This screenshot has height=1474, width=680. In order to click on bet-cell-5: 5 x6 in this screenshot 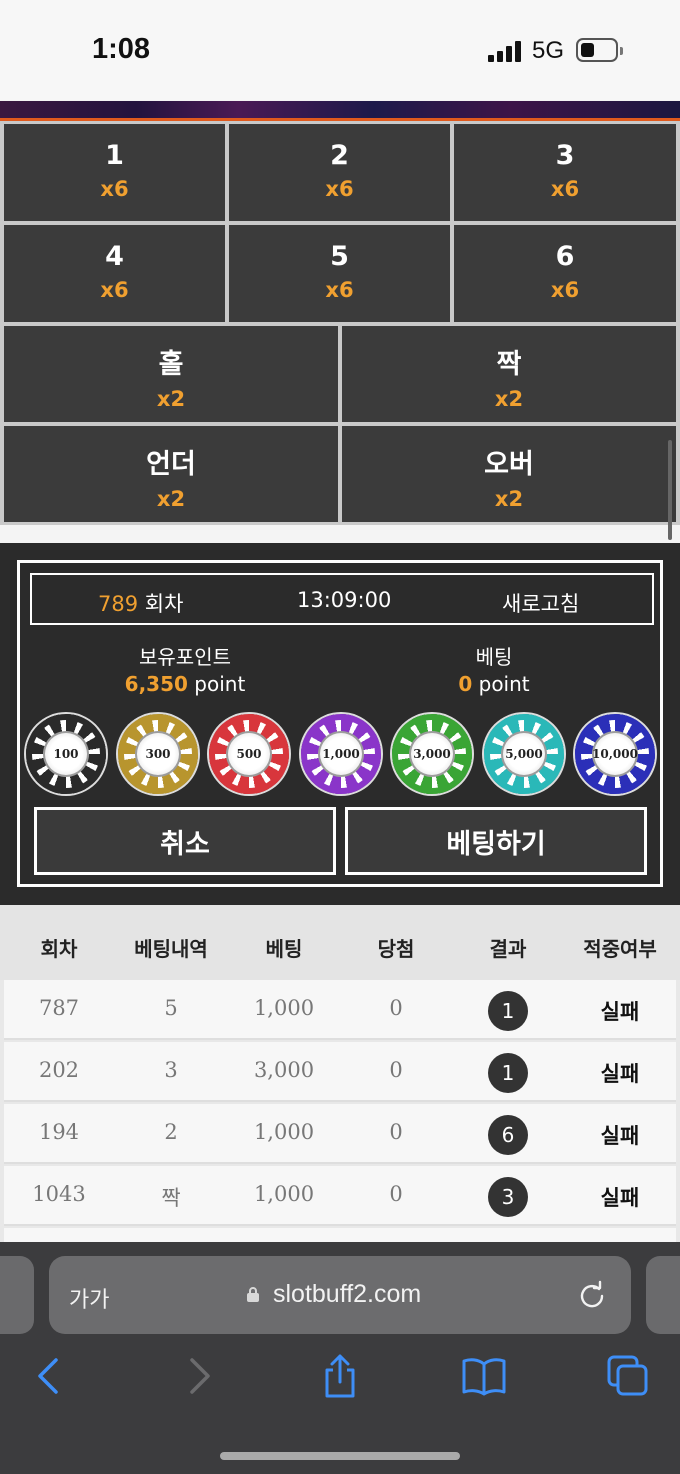, I will do `click(339, 273)`.